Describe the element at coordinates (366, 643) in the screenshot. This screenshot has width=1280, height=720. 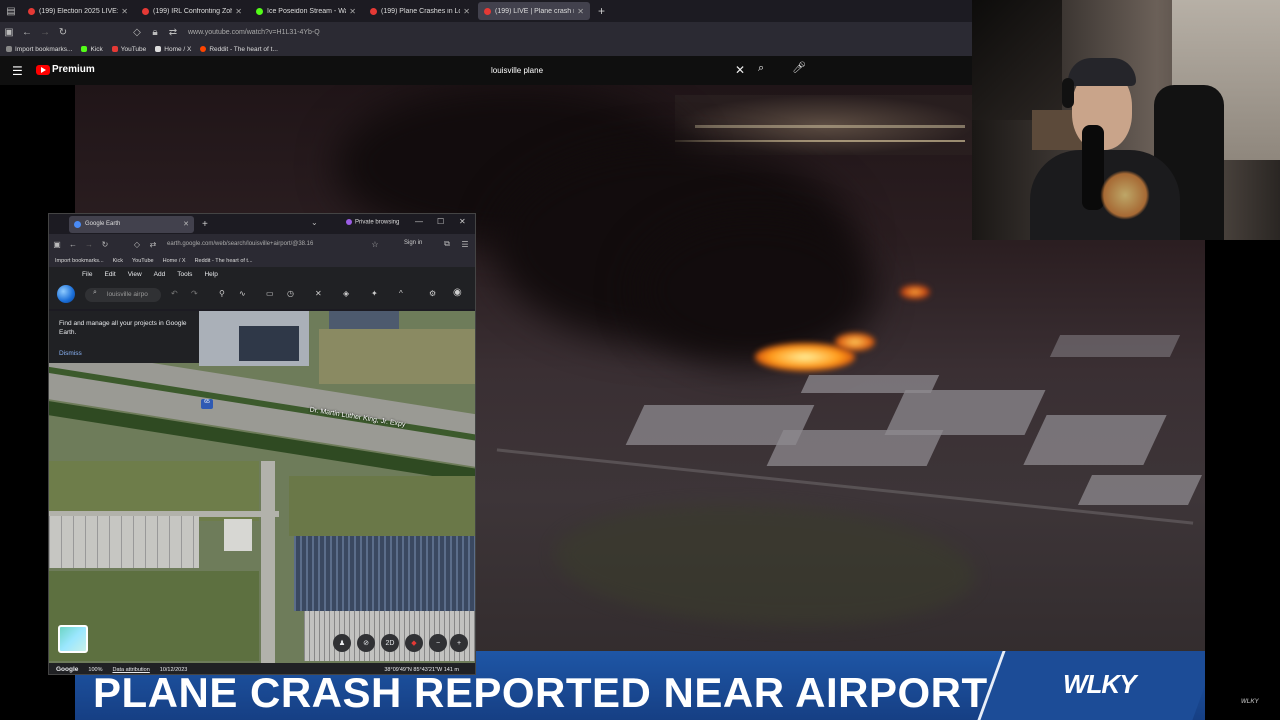
I see `compass-icon: ⊘` at that location.